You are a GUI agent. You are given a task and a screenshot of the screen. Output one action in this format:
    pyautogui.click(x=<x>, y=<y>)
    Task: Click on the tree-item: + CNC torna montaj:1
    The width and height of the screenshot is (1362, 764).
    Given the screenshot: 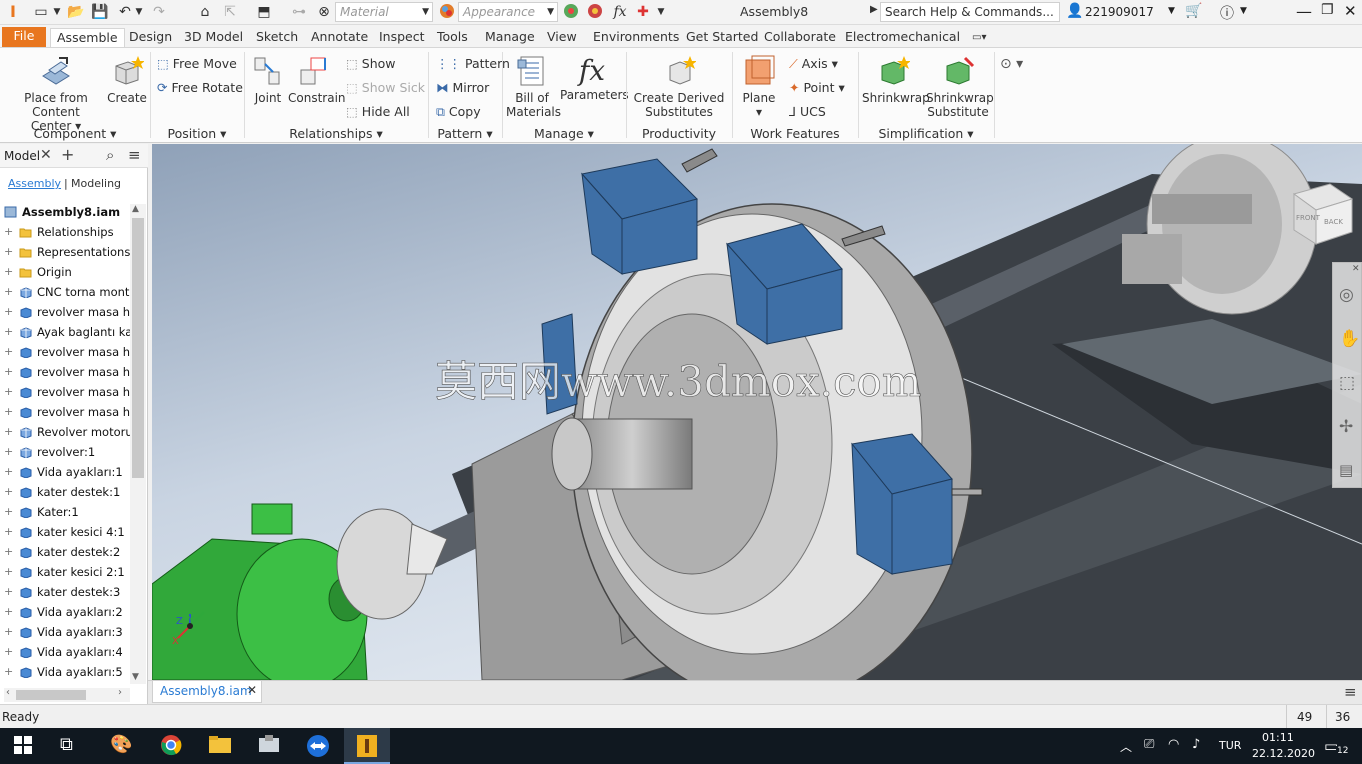 What is the action you would take?
    pyautogui.click(x=66, y=292)
    